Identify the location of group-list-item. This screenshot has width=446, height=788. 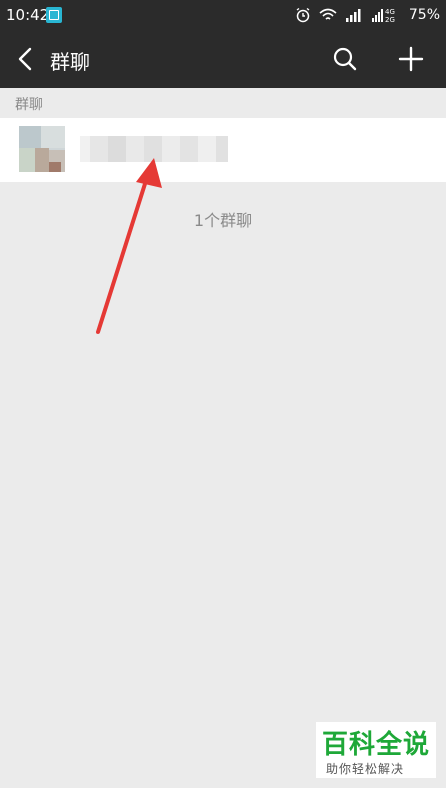
(223, 150).